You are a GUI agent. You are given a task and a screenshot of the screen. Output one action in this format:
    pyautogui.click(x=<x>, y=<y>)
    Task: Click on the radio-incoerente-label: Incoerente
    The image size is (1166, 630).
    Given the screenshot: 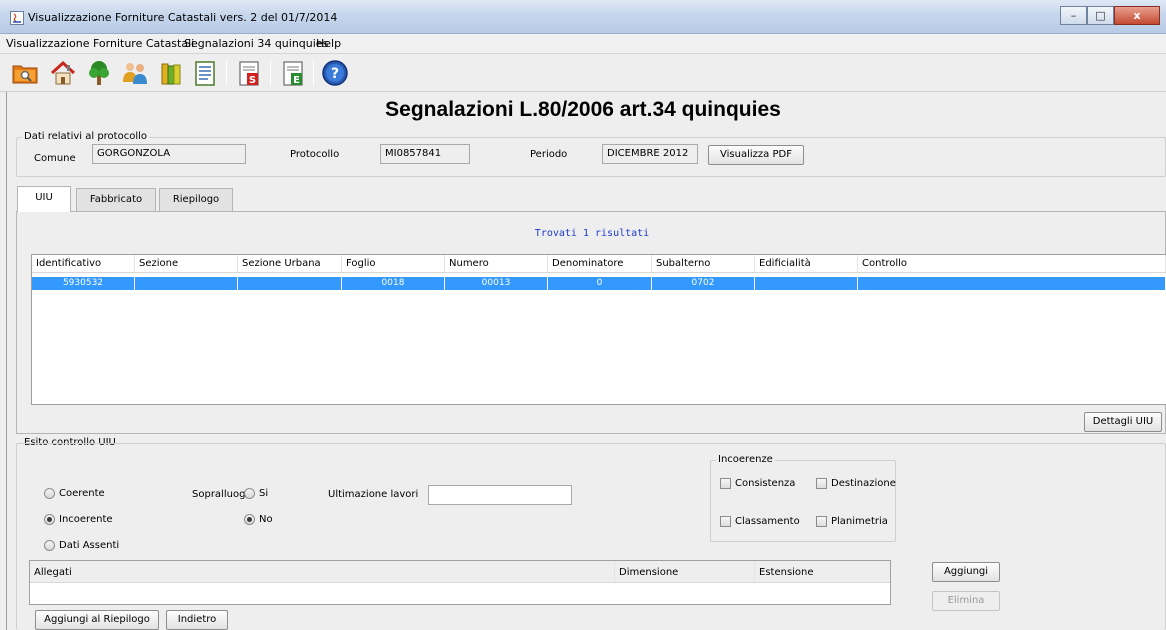 What is the action you would take?
    pyautogui.click(x=86, y=519)
    